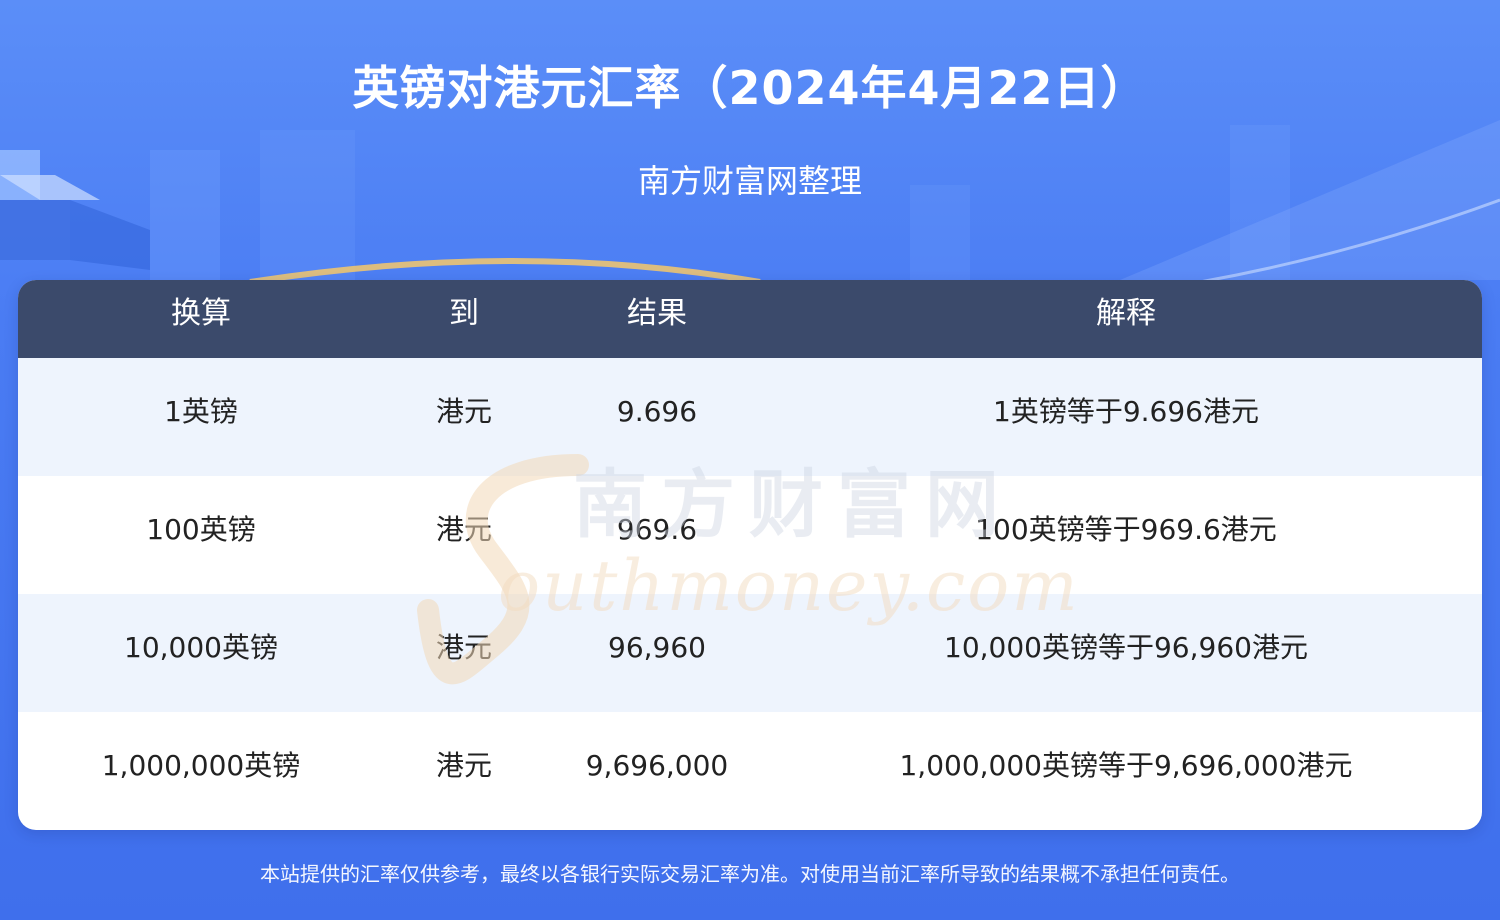  What do you see at coordinates (657, 411) in the screenshot?
I see `cell-result: 9.696` at bounding box center [657, 411].